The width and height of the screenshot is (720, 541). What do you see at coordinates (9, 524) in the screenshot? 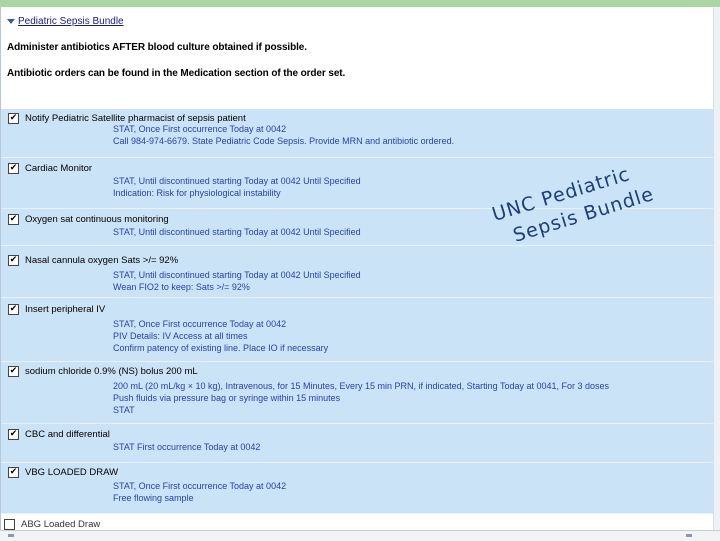
I see `order-checkbox` at bounding box center [9, 524].